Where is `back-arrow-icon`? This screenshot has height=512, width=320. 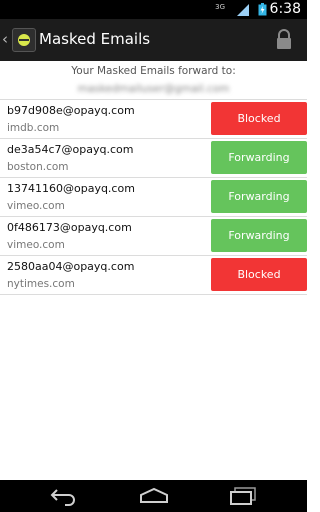
back-arrow-icon is located at coordinates (64, 496).